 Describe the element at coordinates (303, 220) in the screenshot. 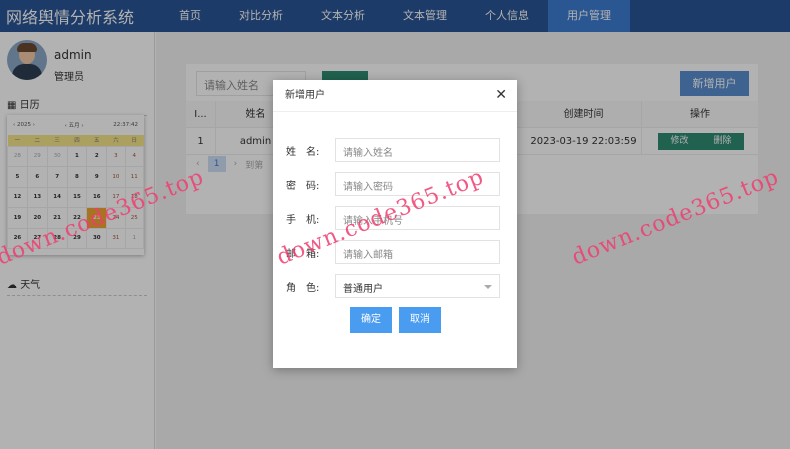

I see `phone-label: 手 机:` at that location.